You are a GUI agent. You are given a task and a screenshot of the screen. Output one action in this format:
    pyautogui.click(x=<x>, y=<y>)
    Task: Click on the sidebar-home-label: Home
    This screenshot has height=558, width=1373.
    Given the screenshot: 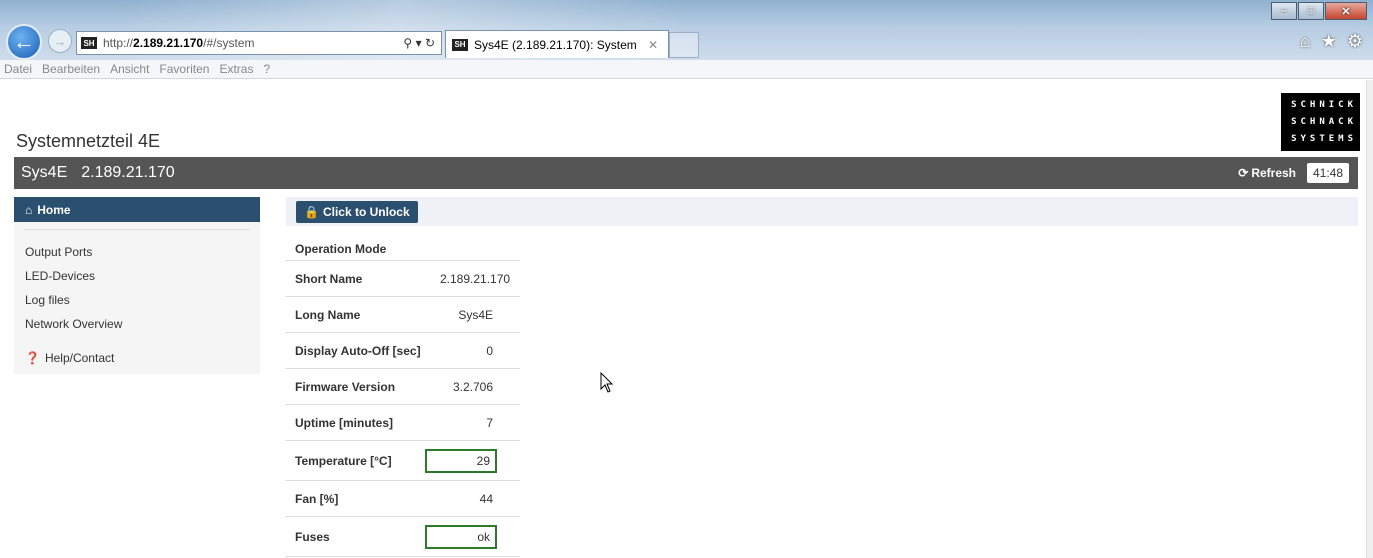 What is the action you would take?
    pyautogui.click(x=54, y=209)
    